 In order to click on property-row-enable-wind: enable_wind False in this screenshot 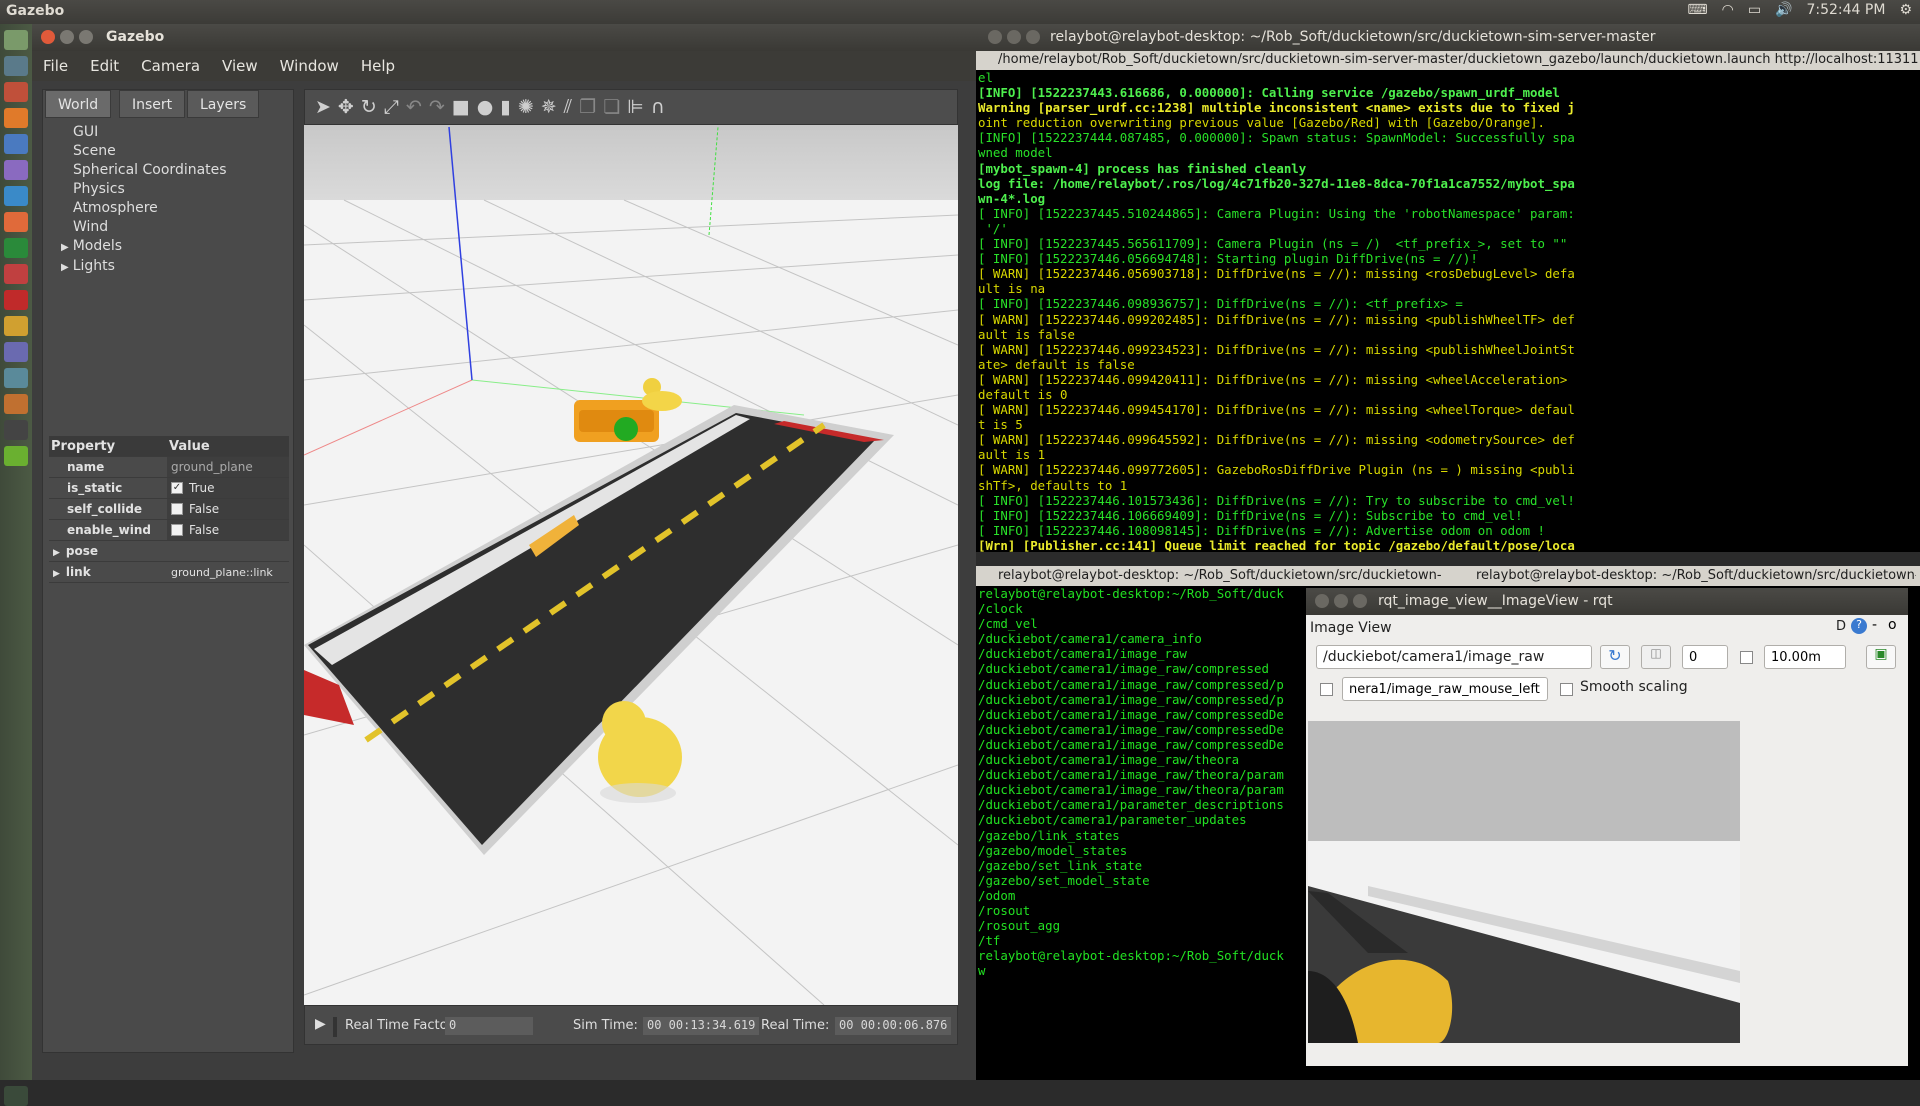, I will do `click(169, 530)`.